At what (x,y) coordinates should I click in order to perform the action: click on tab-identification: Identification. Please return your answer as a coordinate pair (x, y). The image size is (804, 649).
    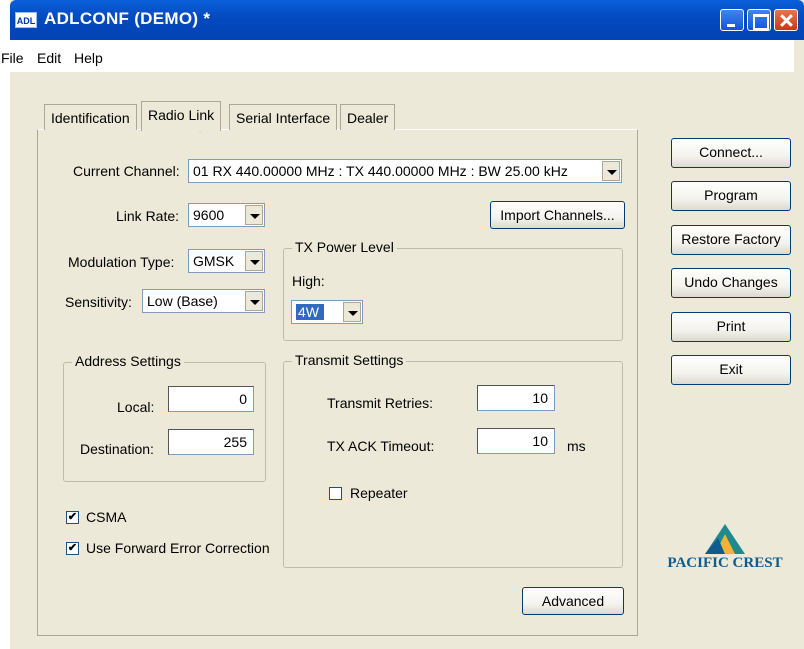
    Looking at the image, I should click on (90, 117).